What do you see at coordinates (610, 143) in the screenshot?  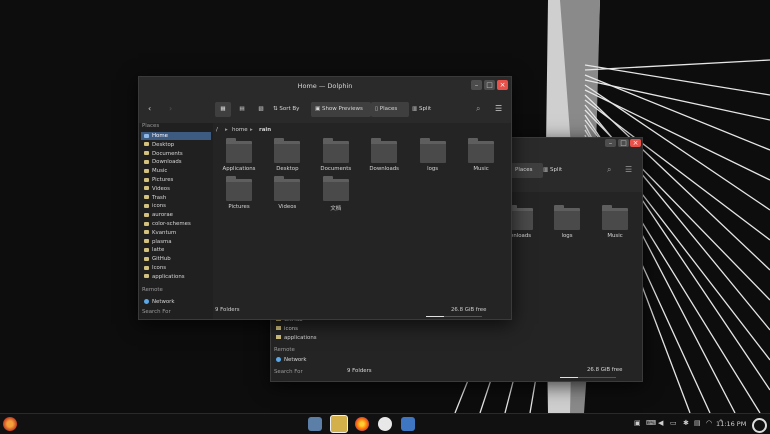 I see `back-minimize-button: –` at bounding box center [610, 143].